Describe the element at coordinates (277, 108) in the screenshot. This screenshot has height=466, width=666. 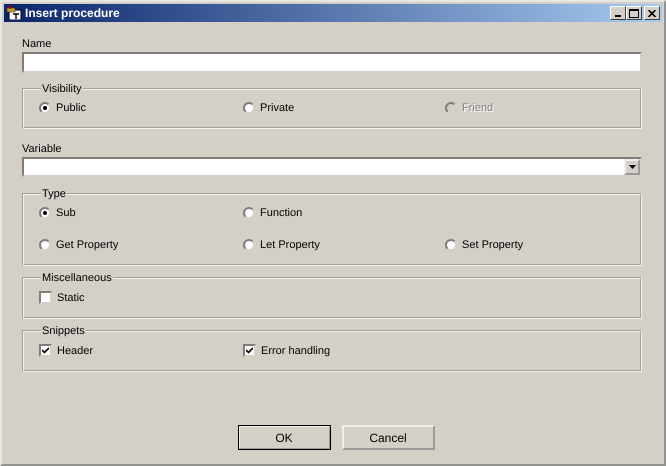
I see `radio-label: Private` at that location.